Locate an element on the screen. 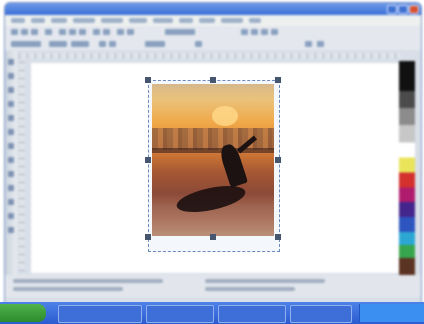 The image size is (424, 324). zoom-tool-icon is located at coordinates (11, 104).